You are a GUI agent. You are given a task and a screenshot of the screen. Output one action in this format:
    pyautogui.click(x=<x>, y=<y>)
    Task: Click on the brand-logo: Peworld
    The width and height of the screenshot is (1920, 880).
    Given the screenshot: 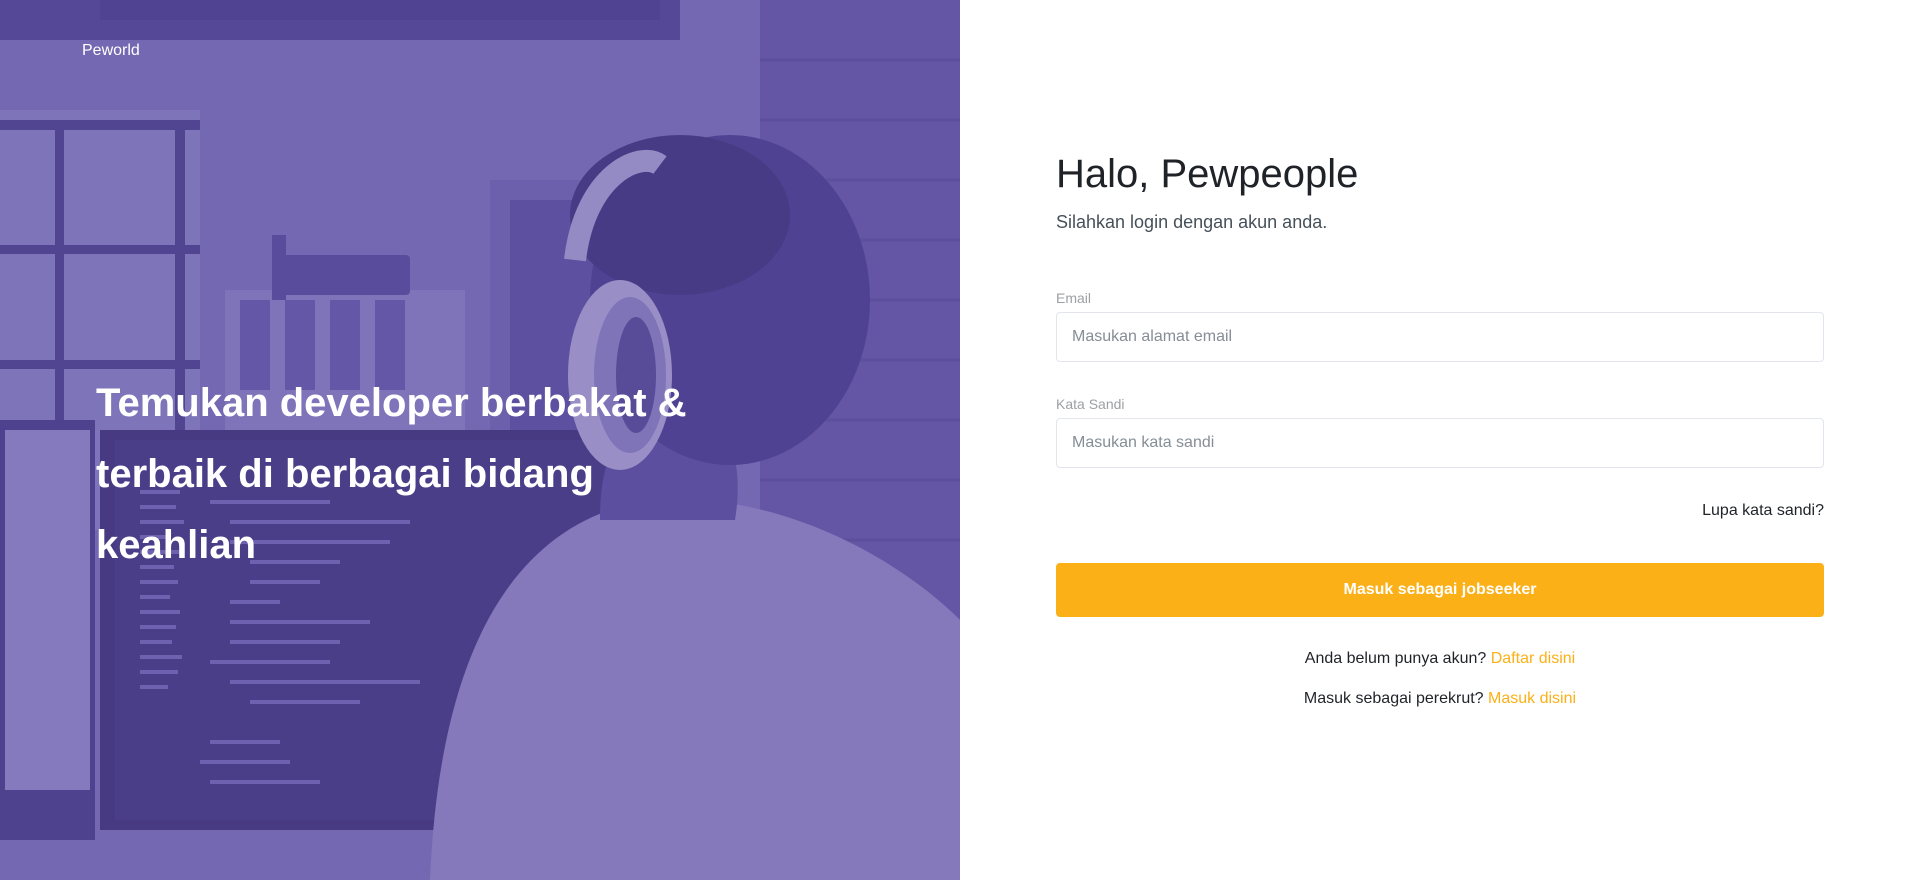 What is the action you would take?
    pyautogui.click(x=111, y=51)
    